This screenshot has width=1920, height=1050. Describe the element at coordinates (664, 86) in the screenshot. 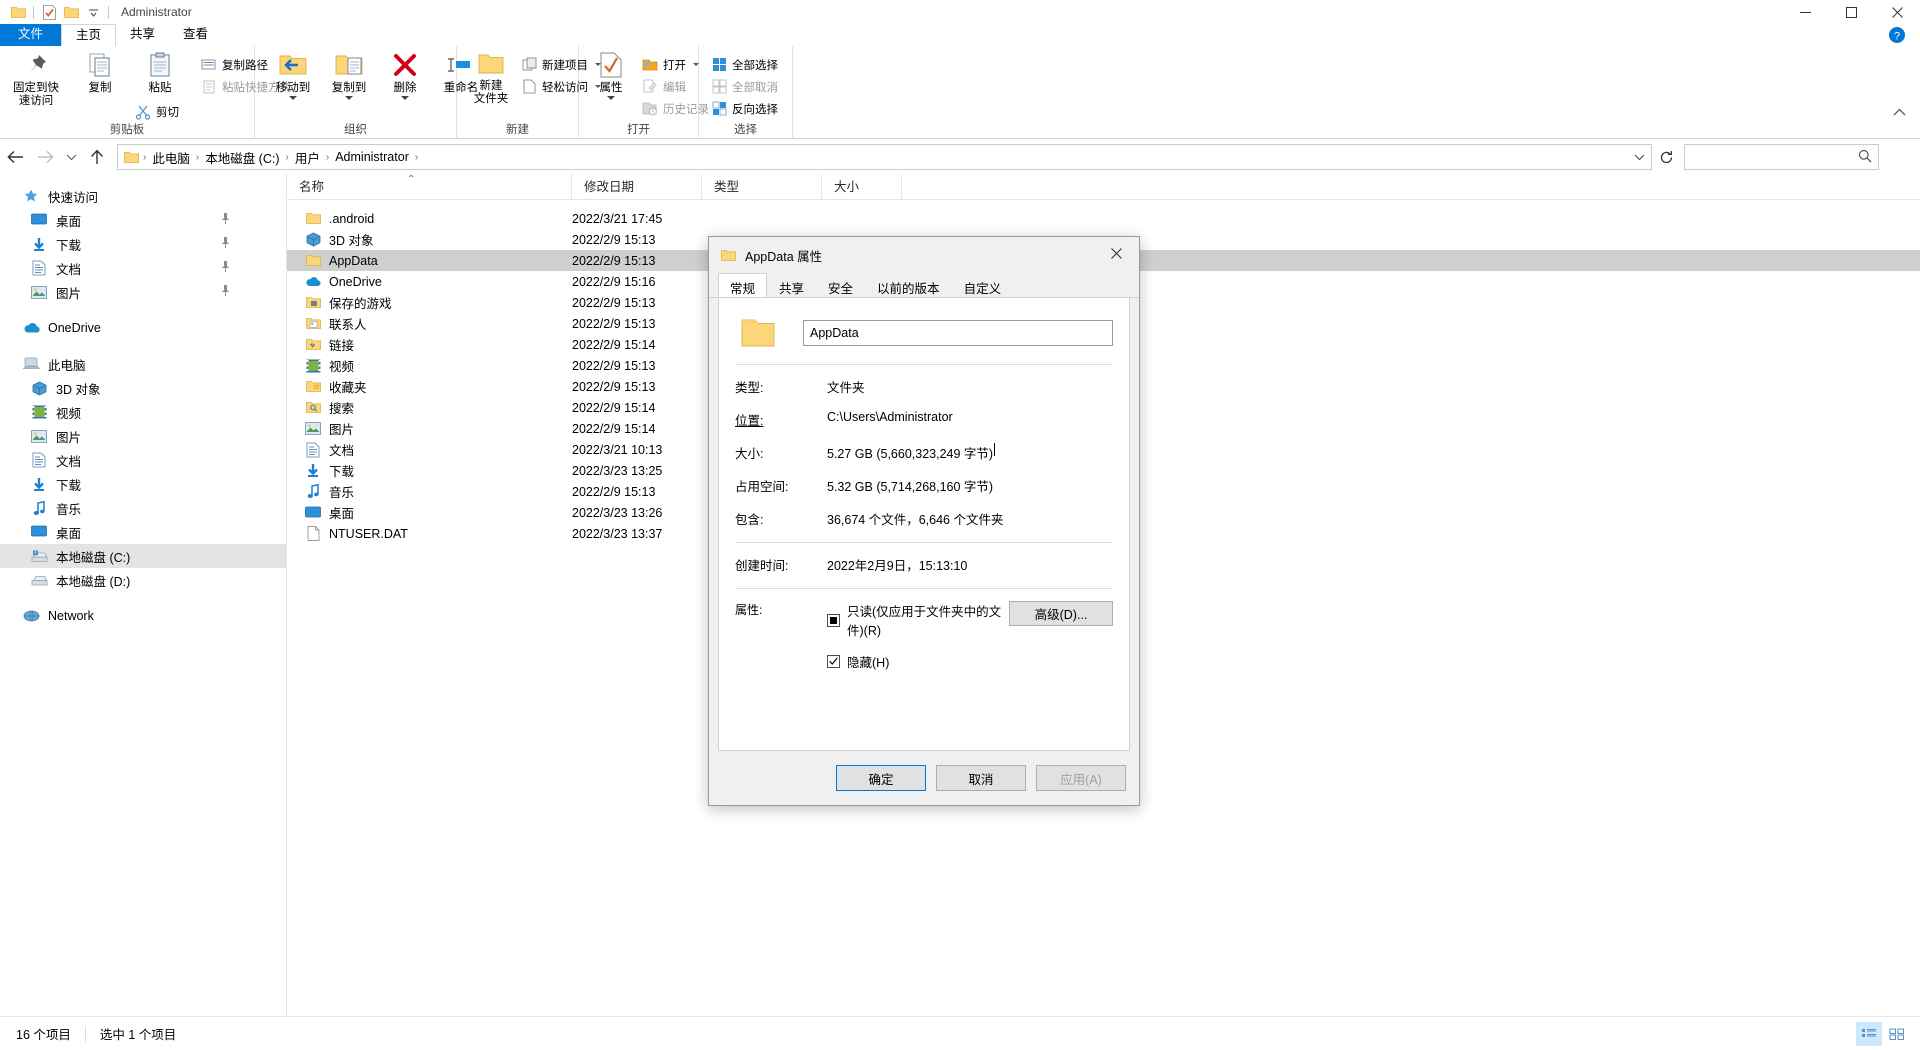

I see `edit-button: 编辑` at that location.